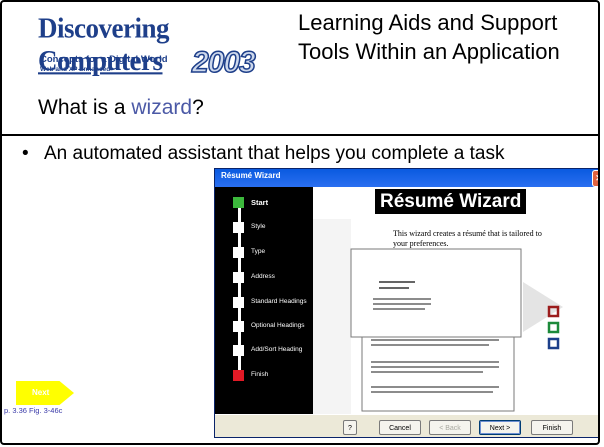 This screenshot has height=447, width=604. I want to click on green-square-icon, so click(553, 327).